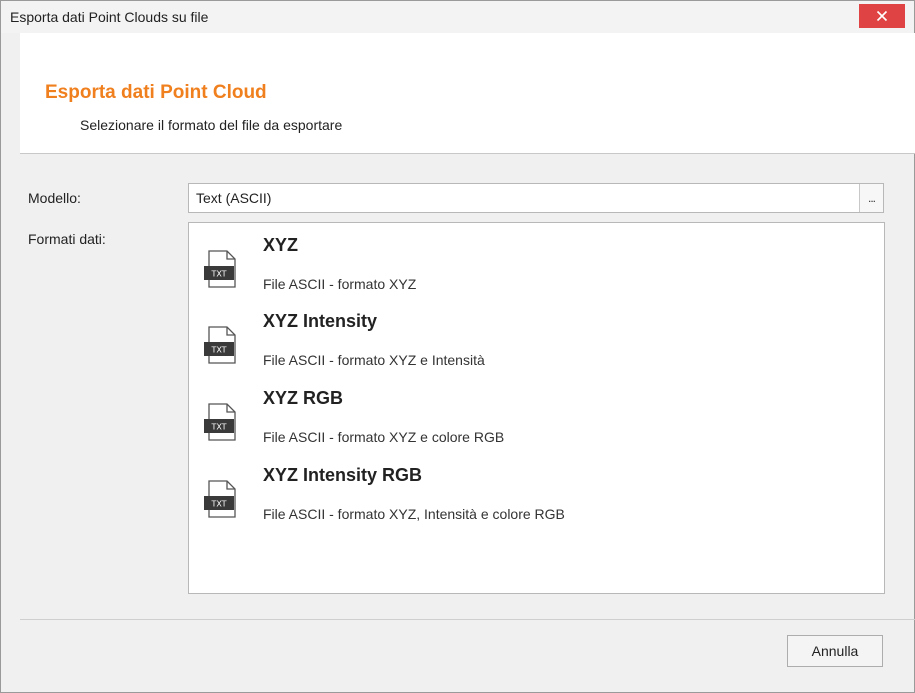 This screenshot has width=915, height=693. I want to click on format-name: XYZ Intensity RGB, so click(343, 475).